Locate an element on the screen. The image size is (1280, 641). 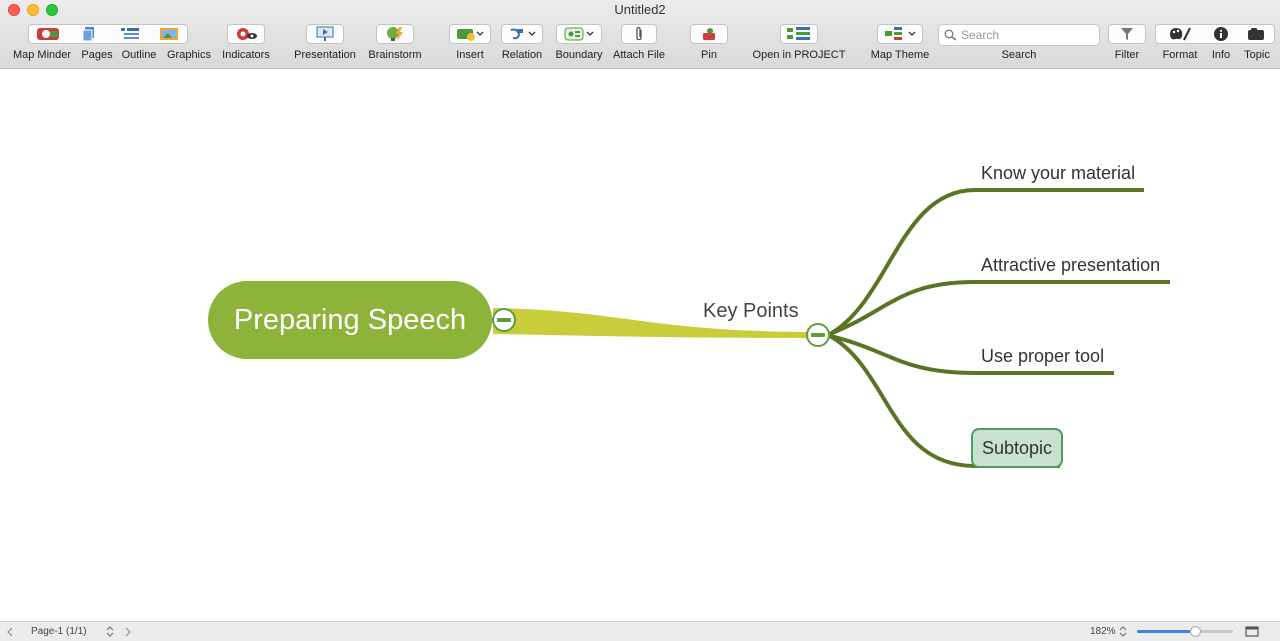
insert-topic-icon is located at coordinates (470, 35).